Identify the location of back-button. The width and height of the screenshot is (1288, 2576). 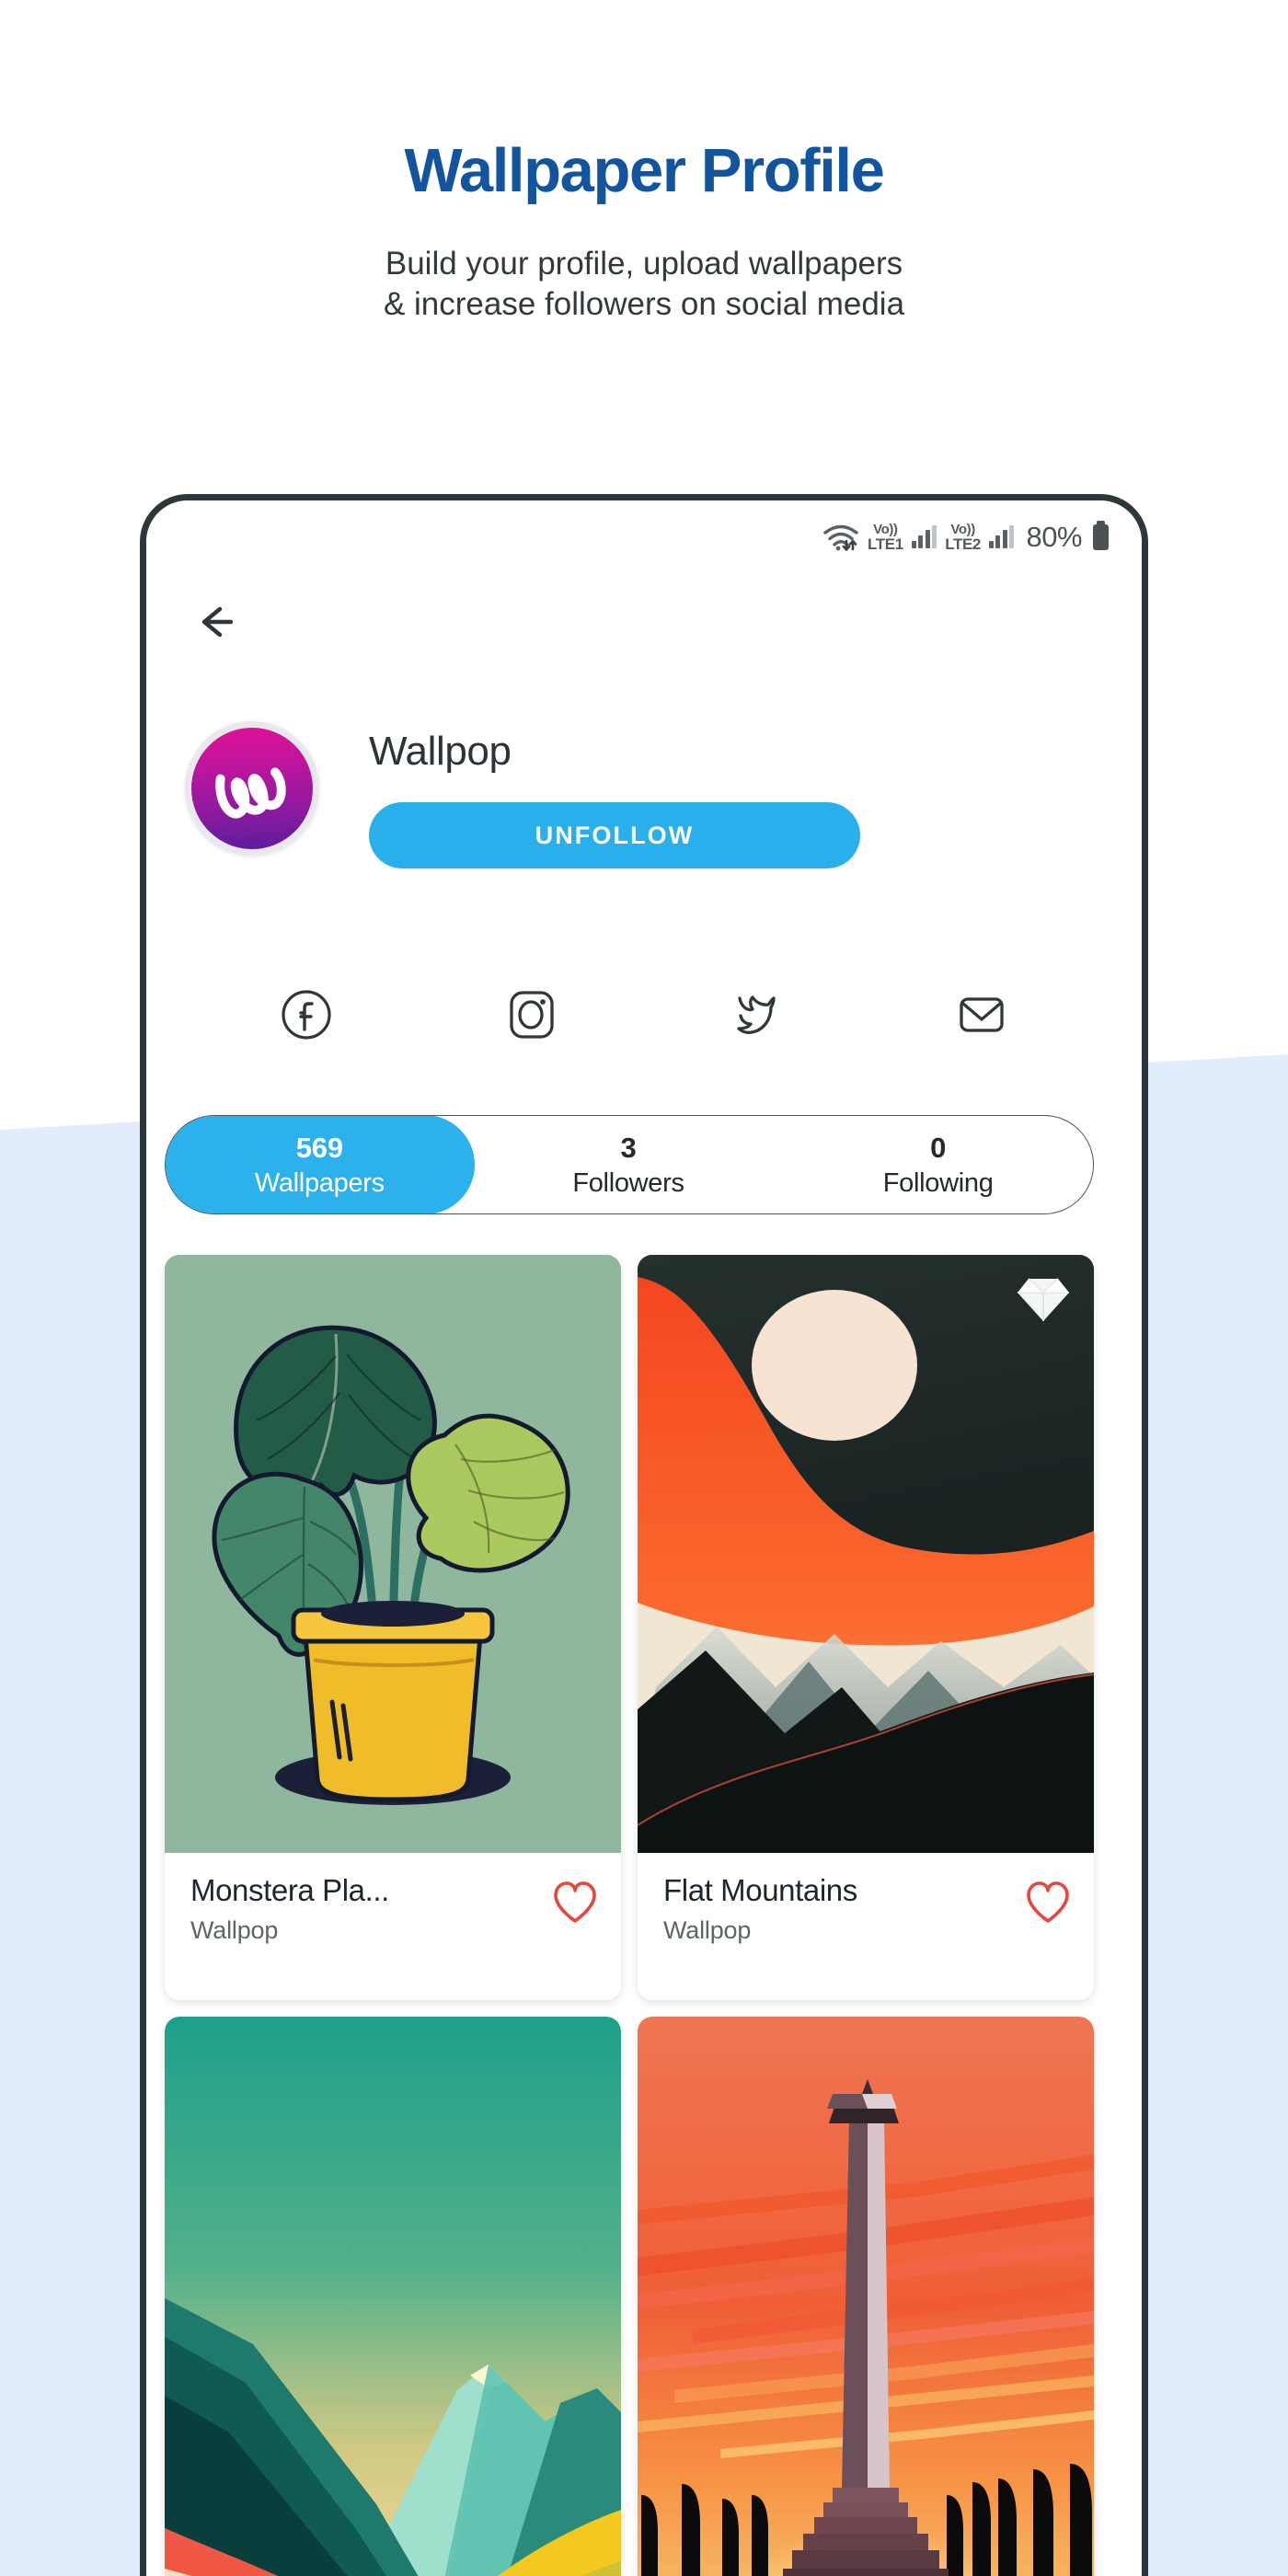
(214, 622).